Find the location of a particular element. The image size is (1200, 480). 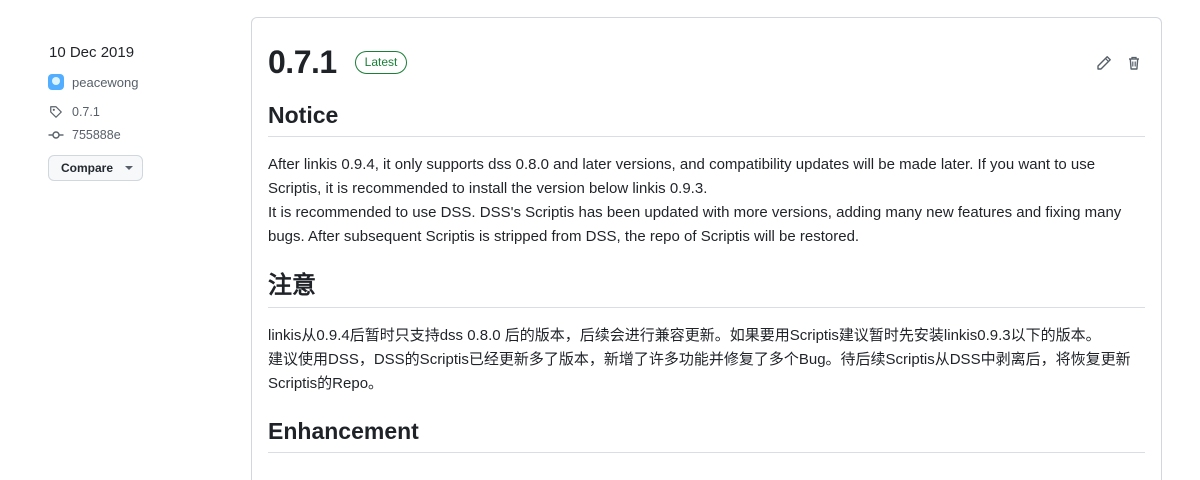

trash-icon is located at coordinates (1134, 63).